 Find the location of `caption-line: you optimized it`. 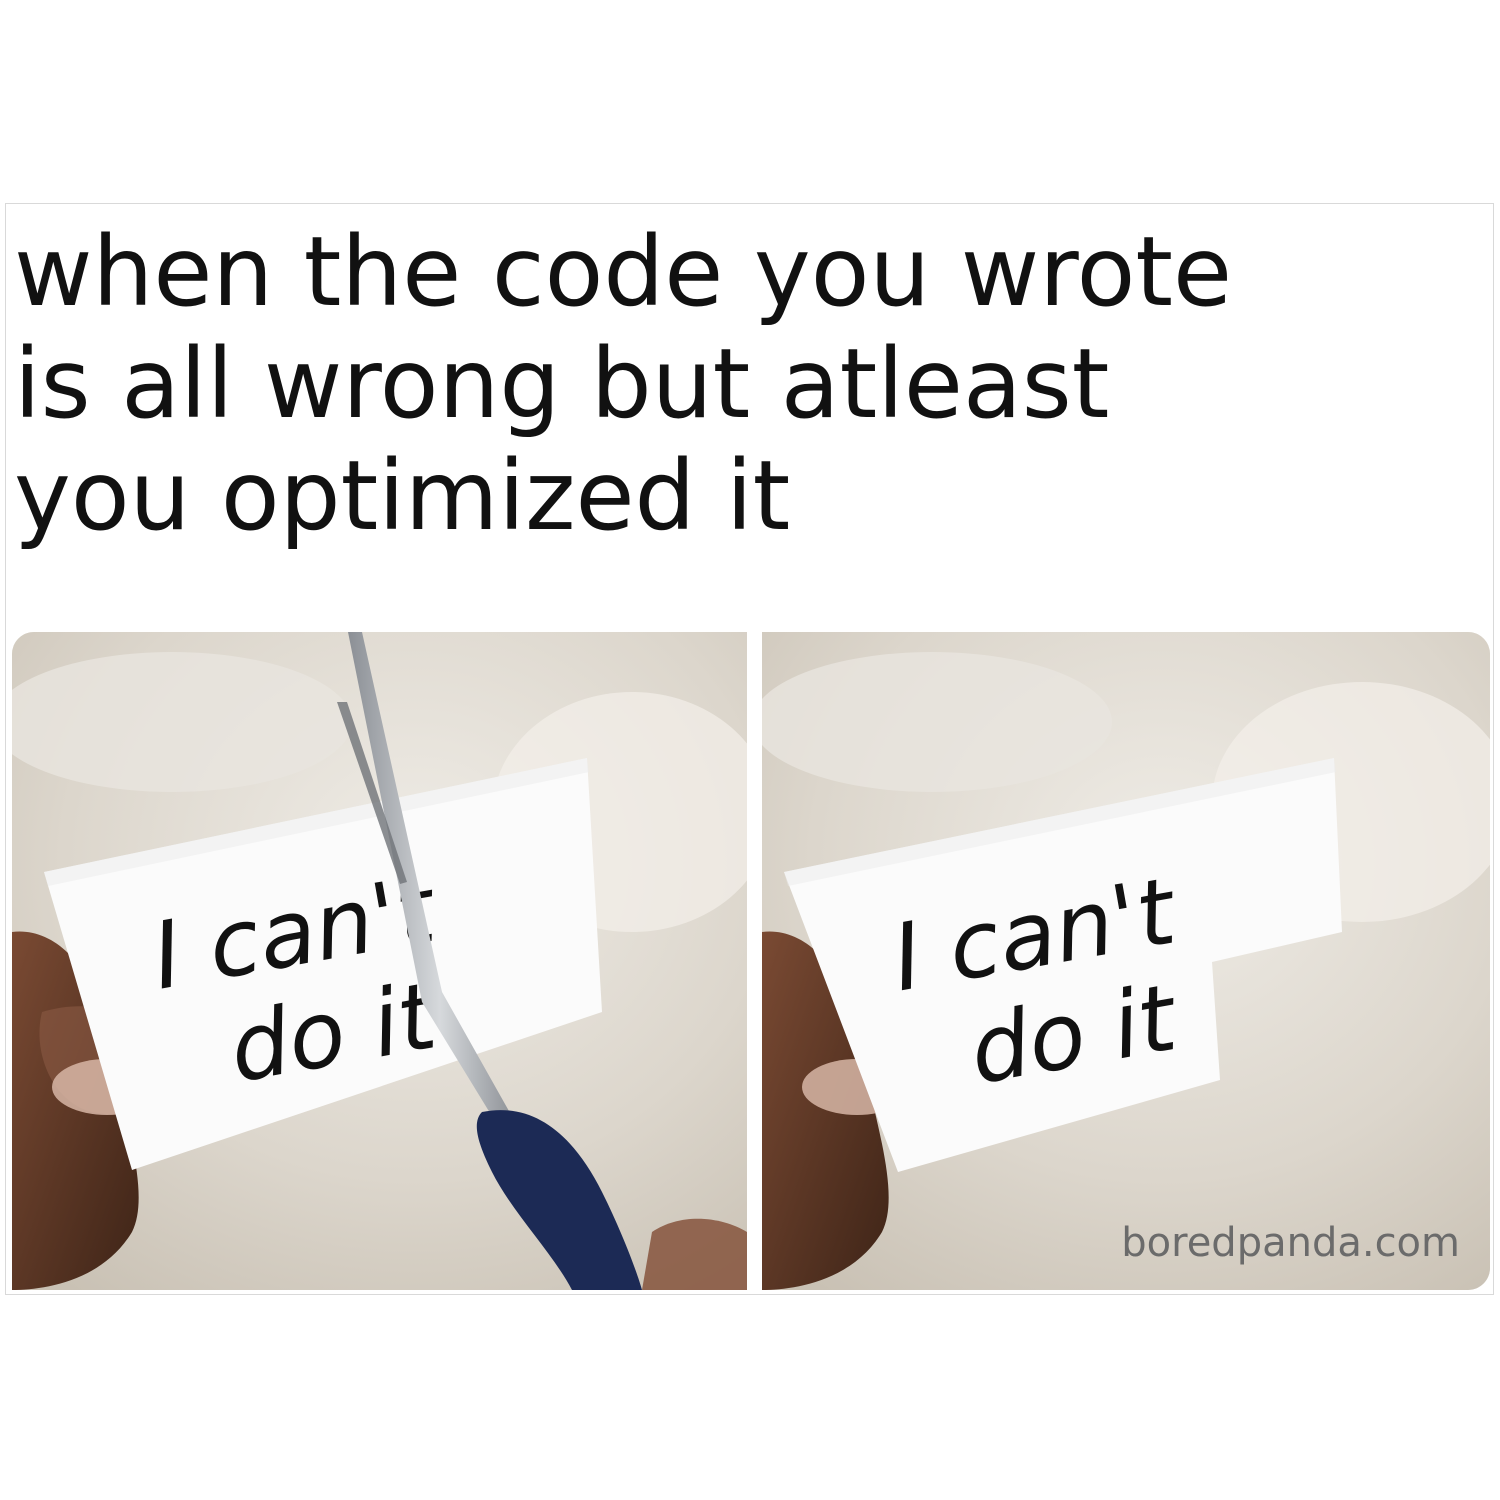

caption-line: you optimized it is located at coordinates (402, 496).